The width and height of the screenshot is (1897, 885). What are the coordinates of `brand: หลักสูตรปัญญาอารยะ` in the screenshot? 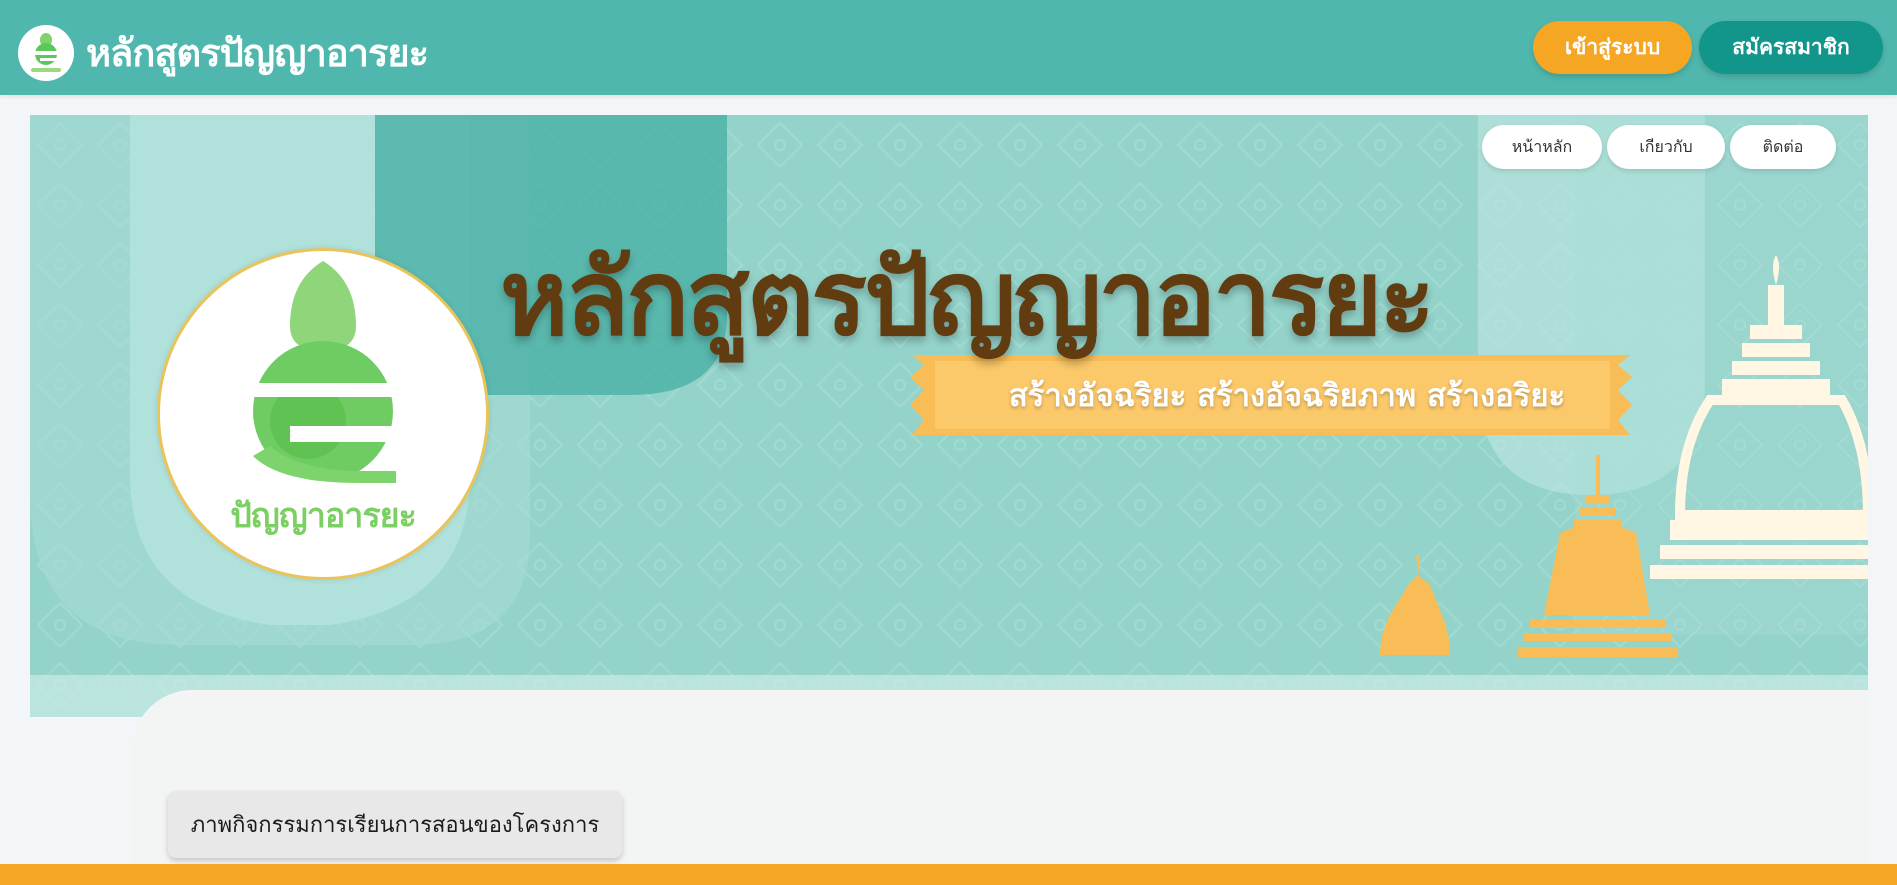 It's located at (223, 52).